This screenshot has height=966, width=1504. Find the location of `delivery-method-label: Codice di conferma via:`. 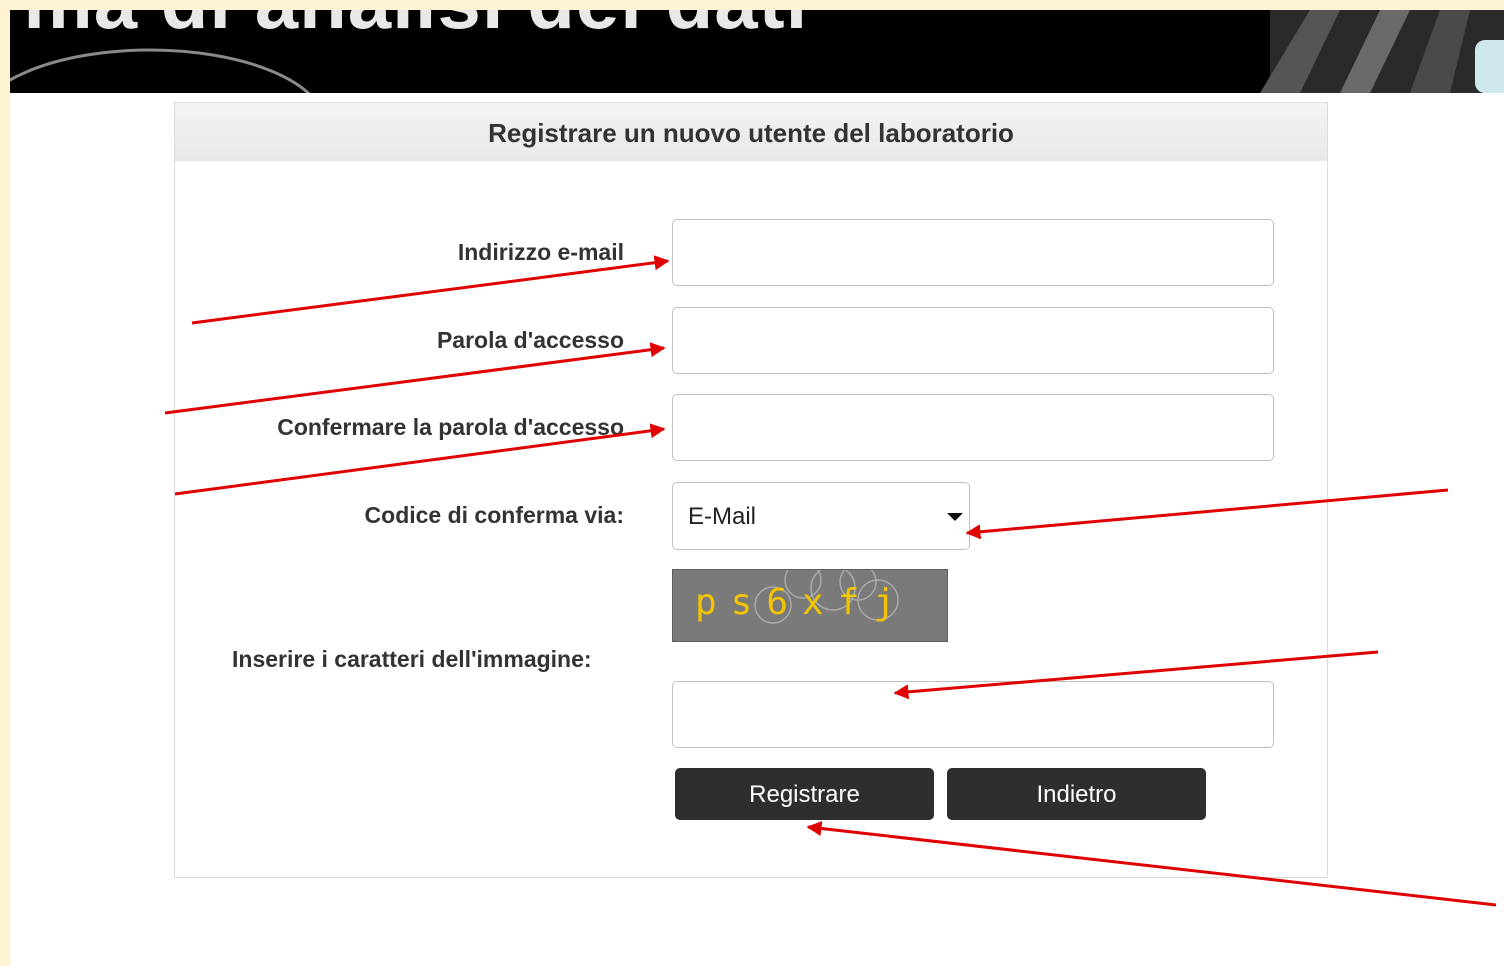

delivery-method-label: Codice di conferma via: is located at coordinates (494, 515).